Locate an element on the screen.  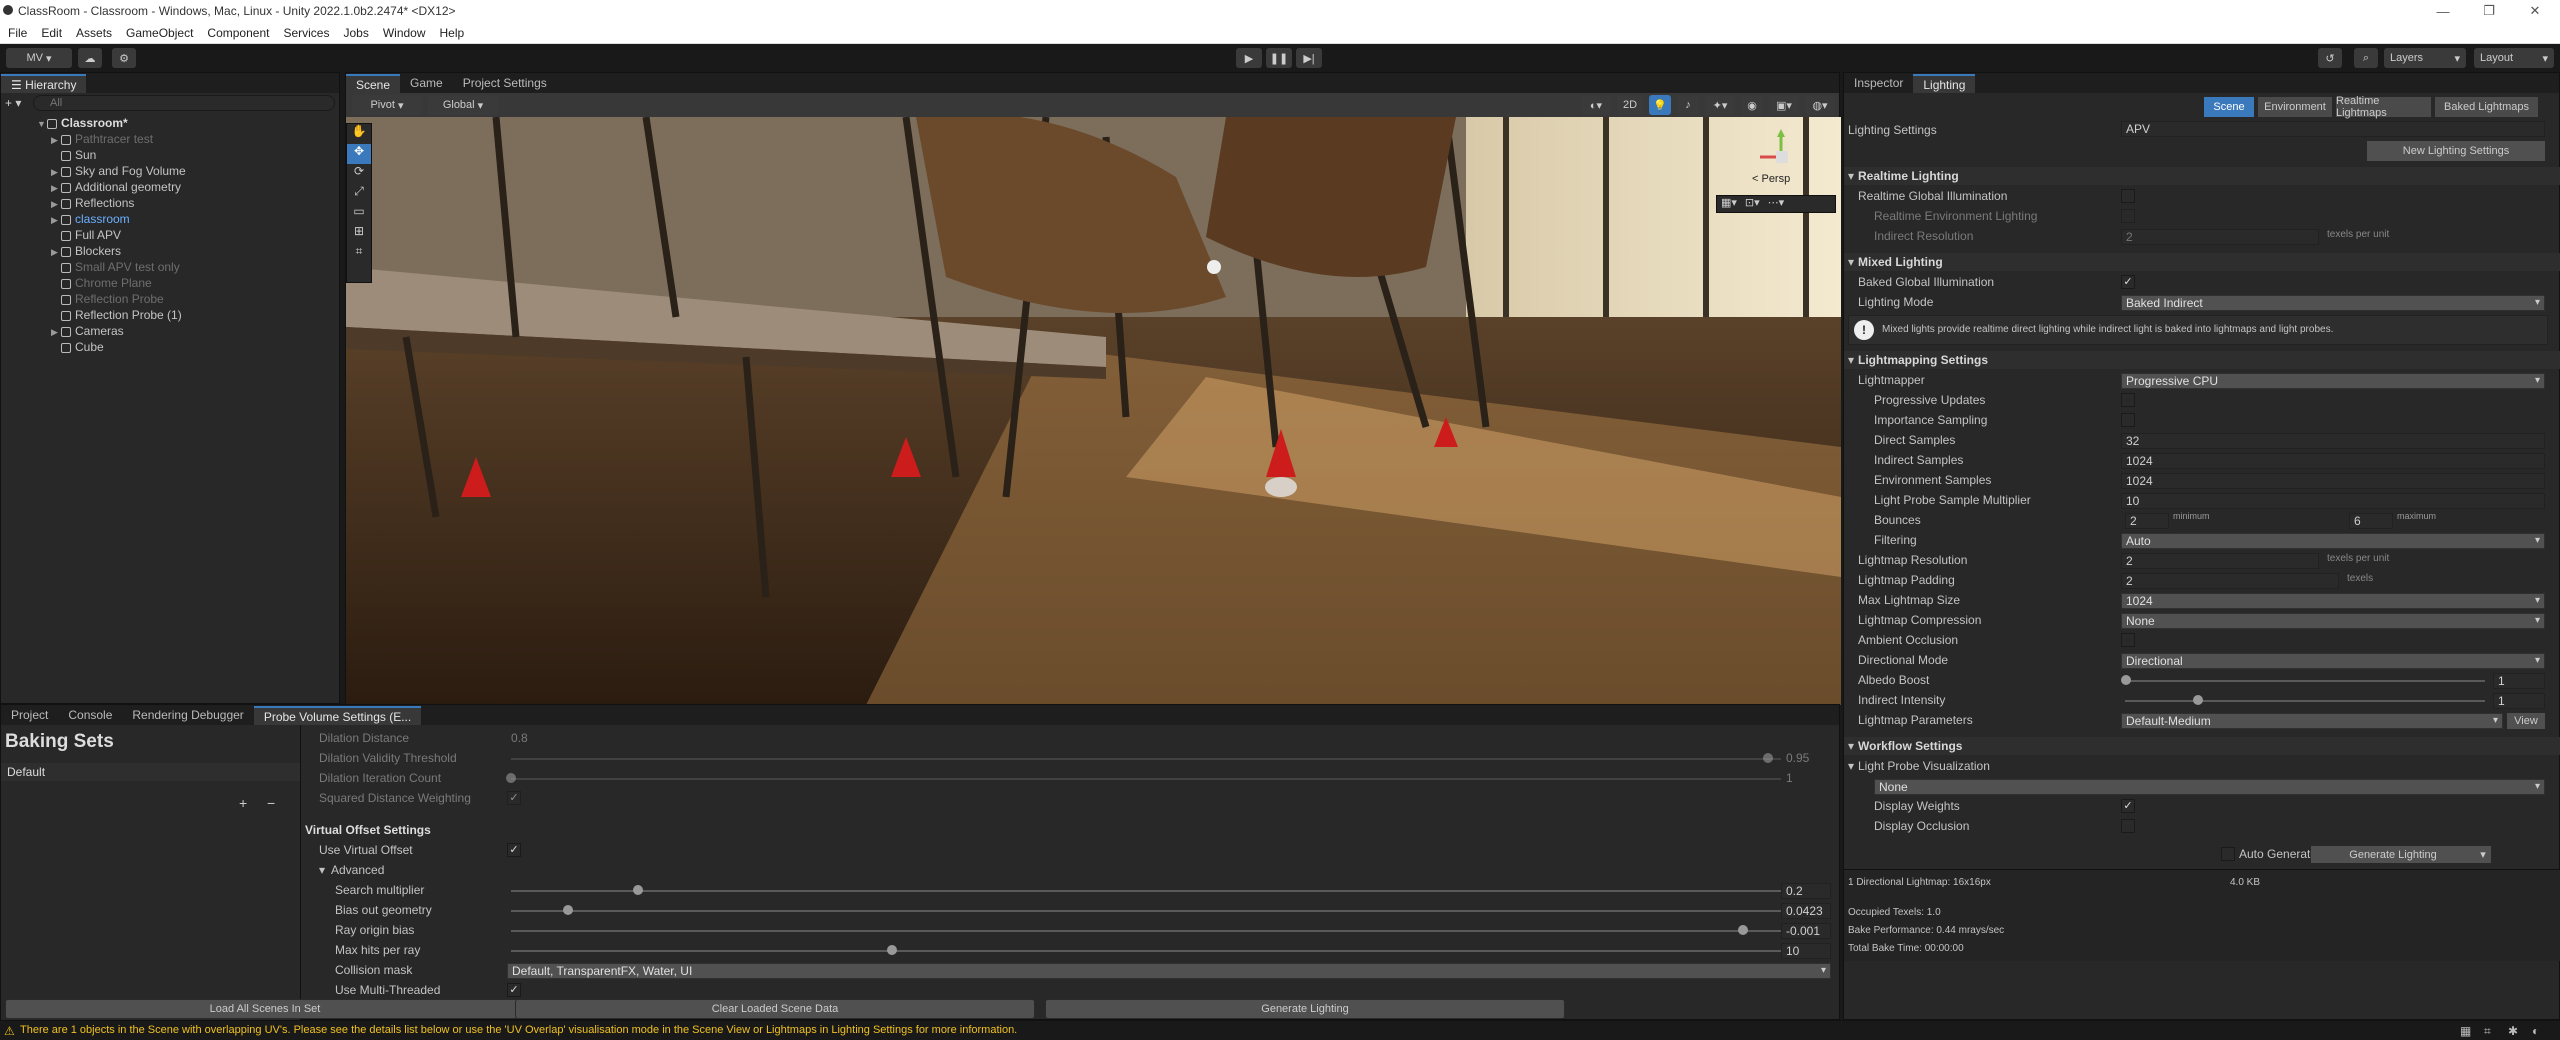
layout-dropdown: Layout ▾ is located at coordinates (2514, 58).